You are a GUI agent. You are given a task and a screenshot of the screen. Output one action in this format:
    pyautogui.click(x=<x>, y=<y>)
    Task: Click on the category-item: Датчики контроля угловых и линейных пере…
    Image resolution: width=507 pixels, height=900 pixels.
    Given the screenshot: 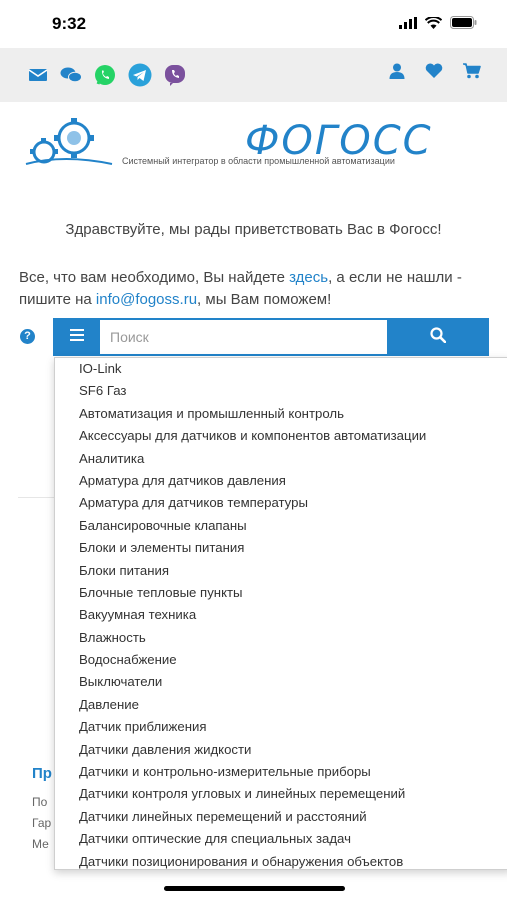 What is the action you would take?
    pyautogui.click(x=281, y=794)
    